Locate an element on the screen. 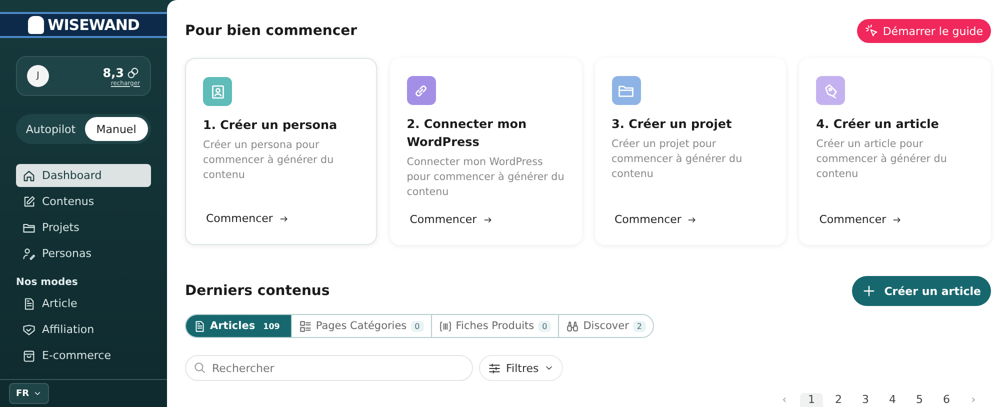 This screenshot has height=407, width=1000. nav-item: Contenus is located at coordinates (83, 201).